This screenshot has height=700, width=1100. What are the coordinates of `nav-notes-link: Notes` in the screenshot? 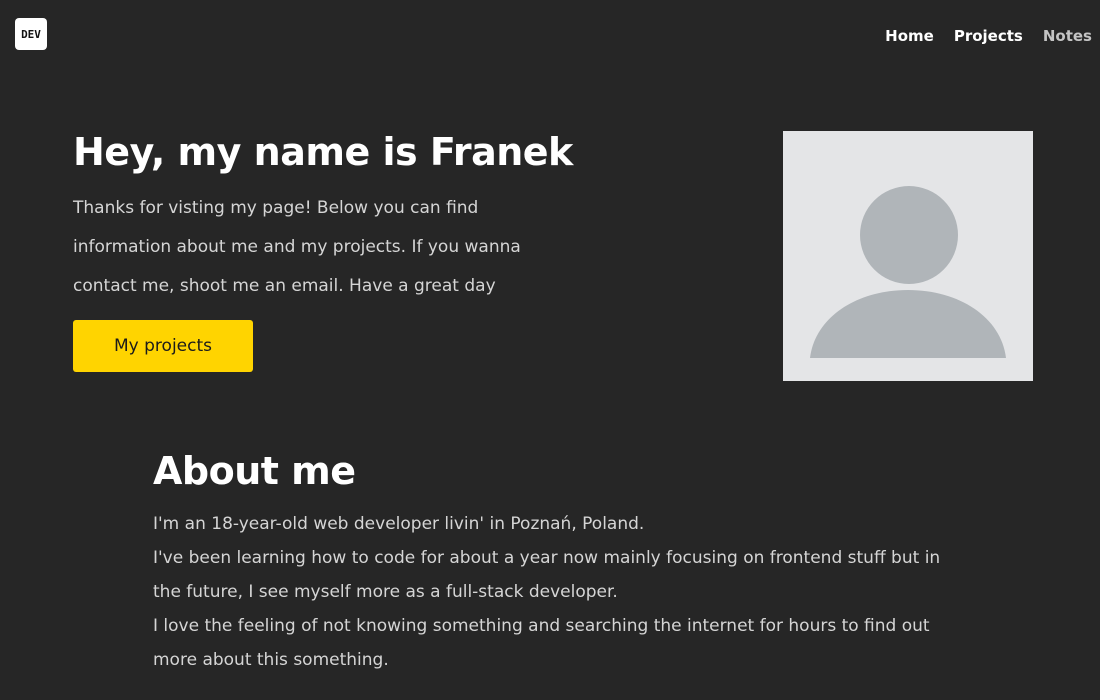 It's located at (1067, 36).